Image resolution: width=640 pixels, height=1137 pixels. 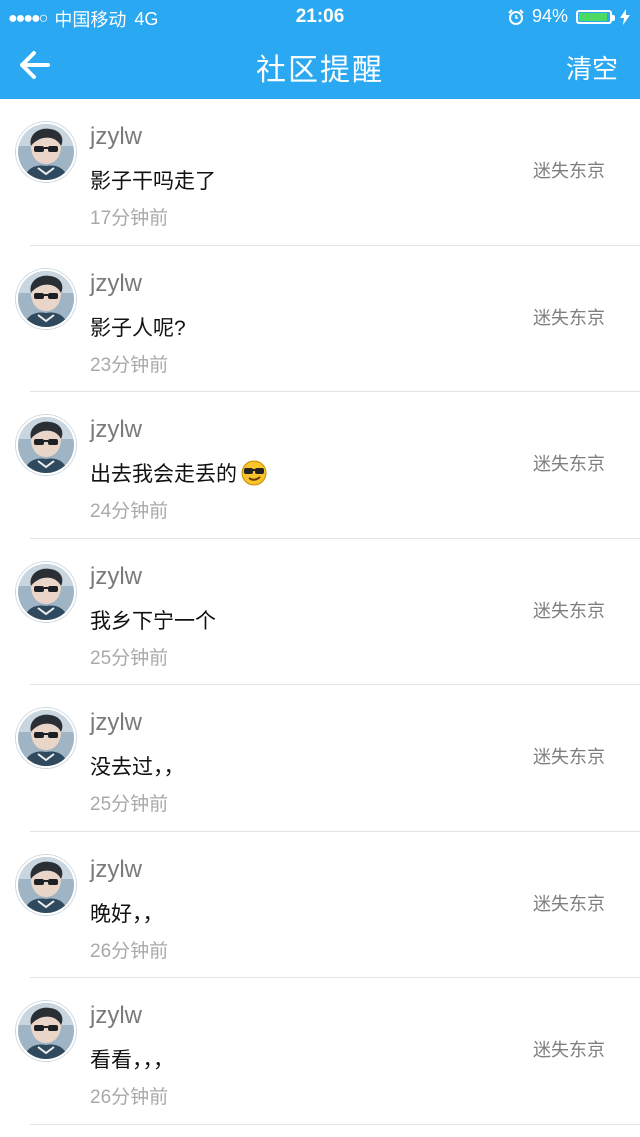 What do you see at coordinates (129, 511) in the screenshot?
I see `timestamp: 24分钟前` at bounding box center [129, 511].